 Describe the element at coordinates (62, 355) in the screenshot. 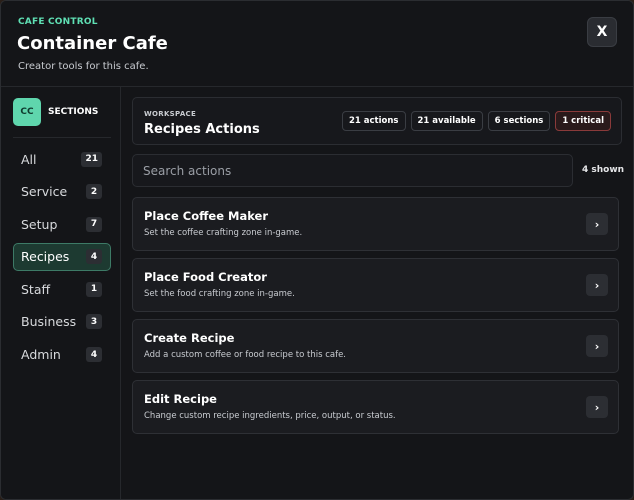

I see `sidebar-item-admin: Admin 4` at that location.